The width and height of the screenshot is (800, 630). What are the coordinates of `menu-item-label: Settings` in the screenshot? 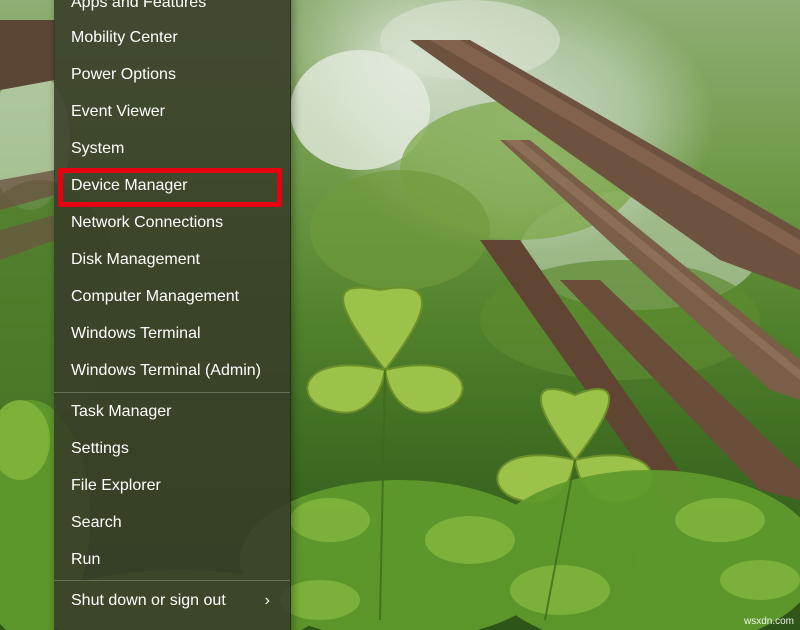 It's located at (100, 448).